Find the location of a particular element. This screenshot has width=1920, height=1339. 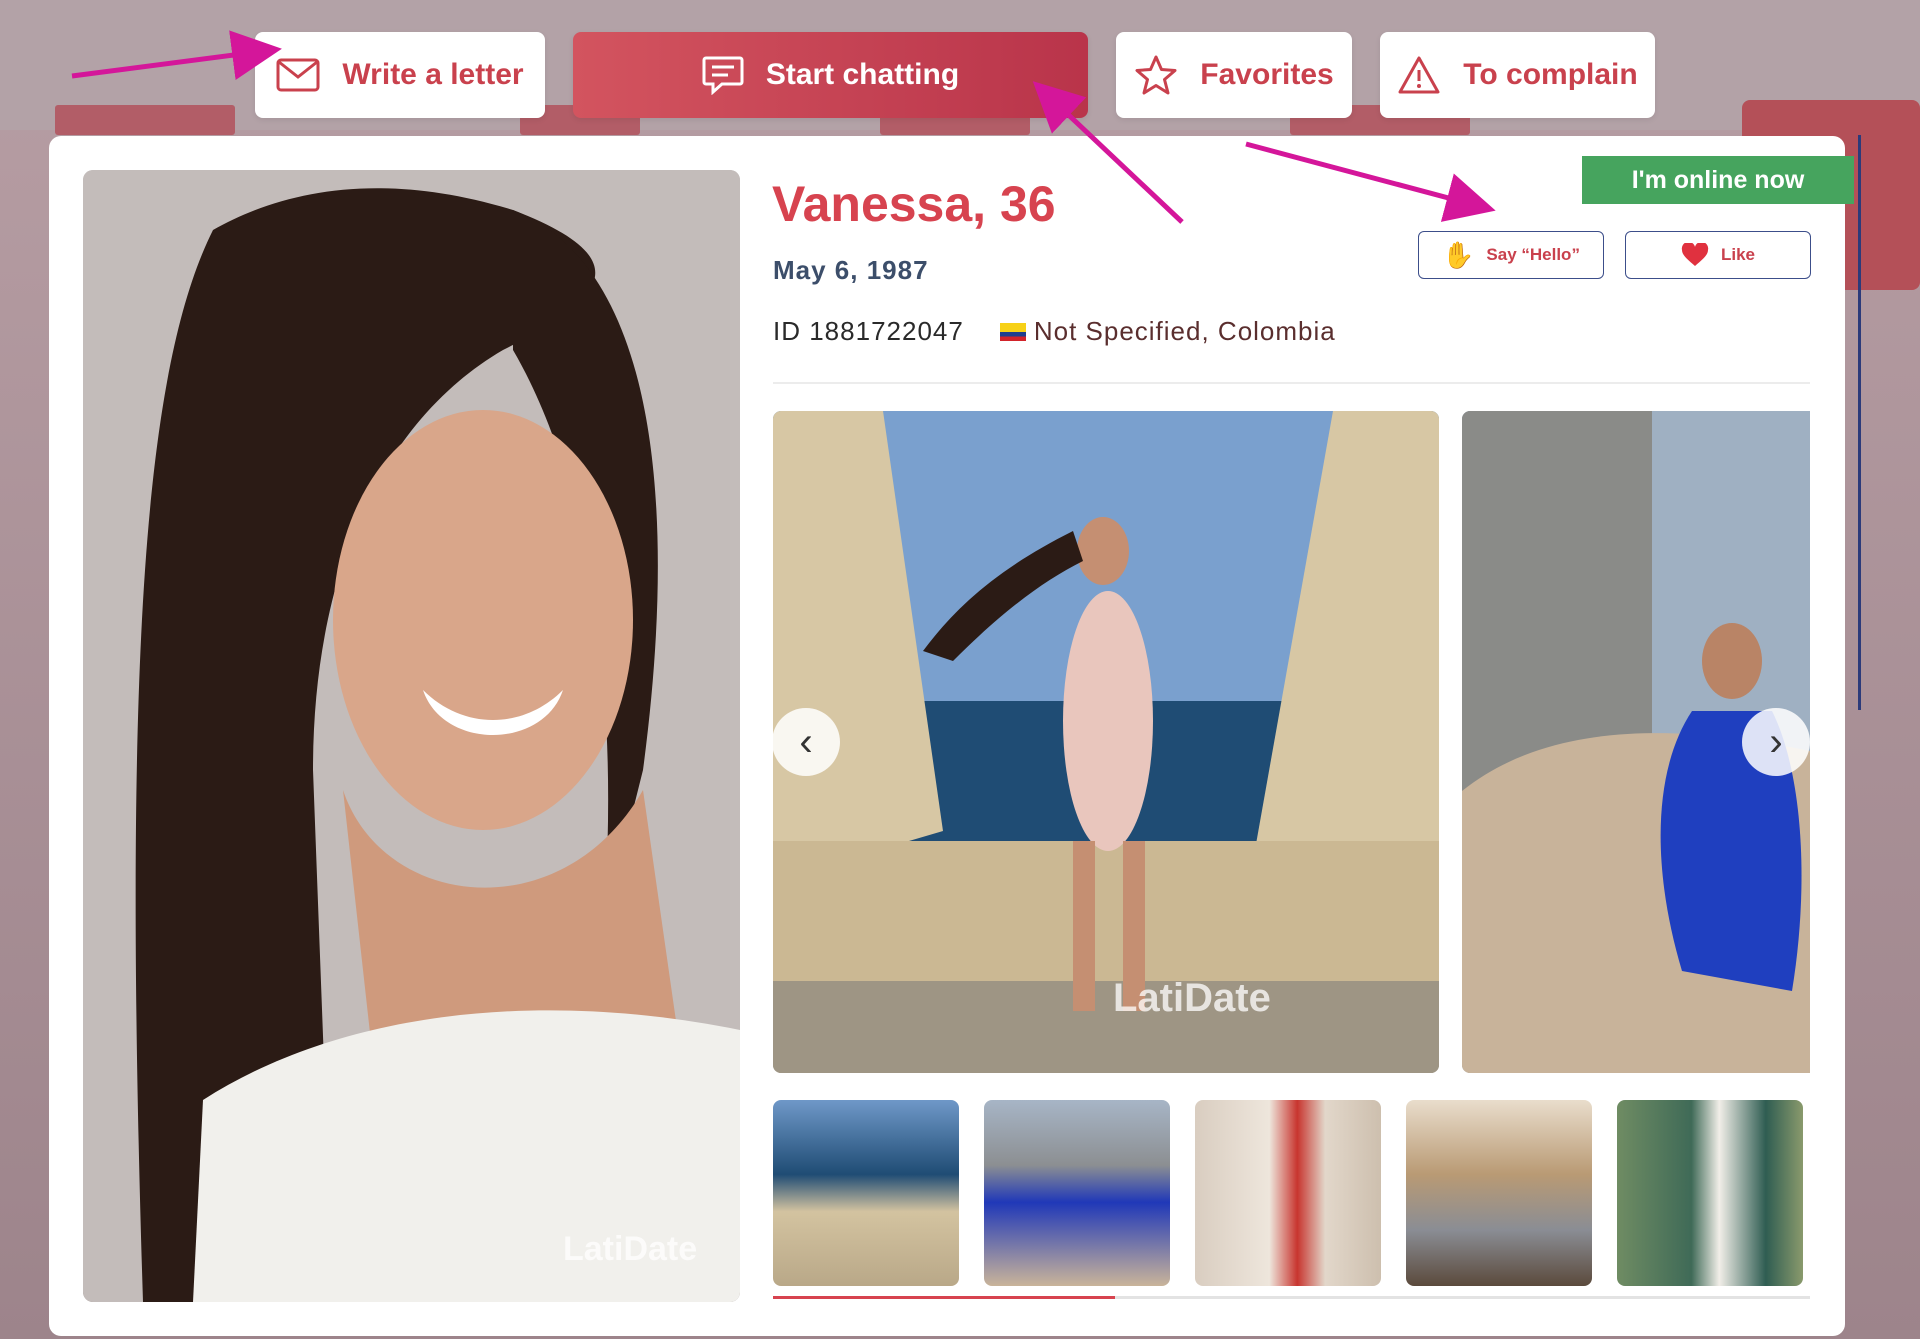

star-icon is located at coordinates (1156, 75).